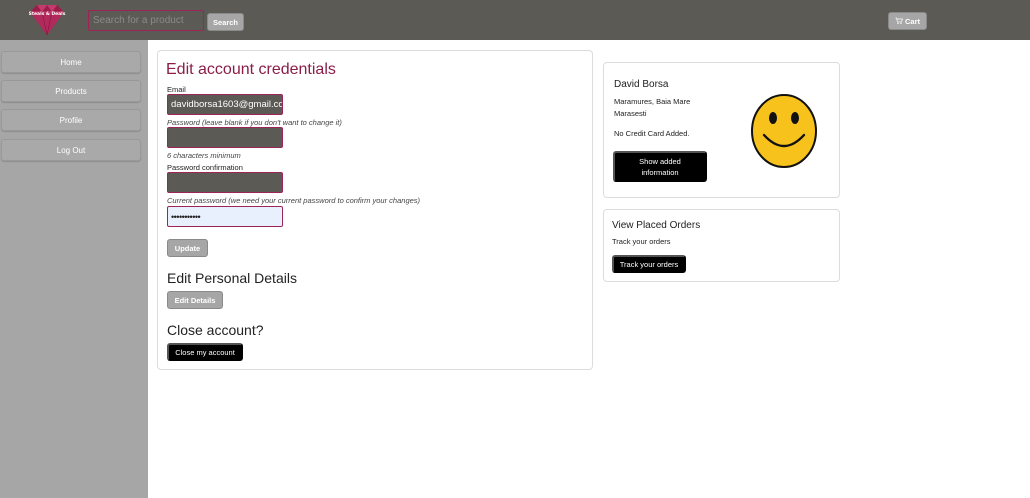  I want to click on sidebar-item-home: Home, so click(71, 62).